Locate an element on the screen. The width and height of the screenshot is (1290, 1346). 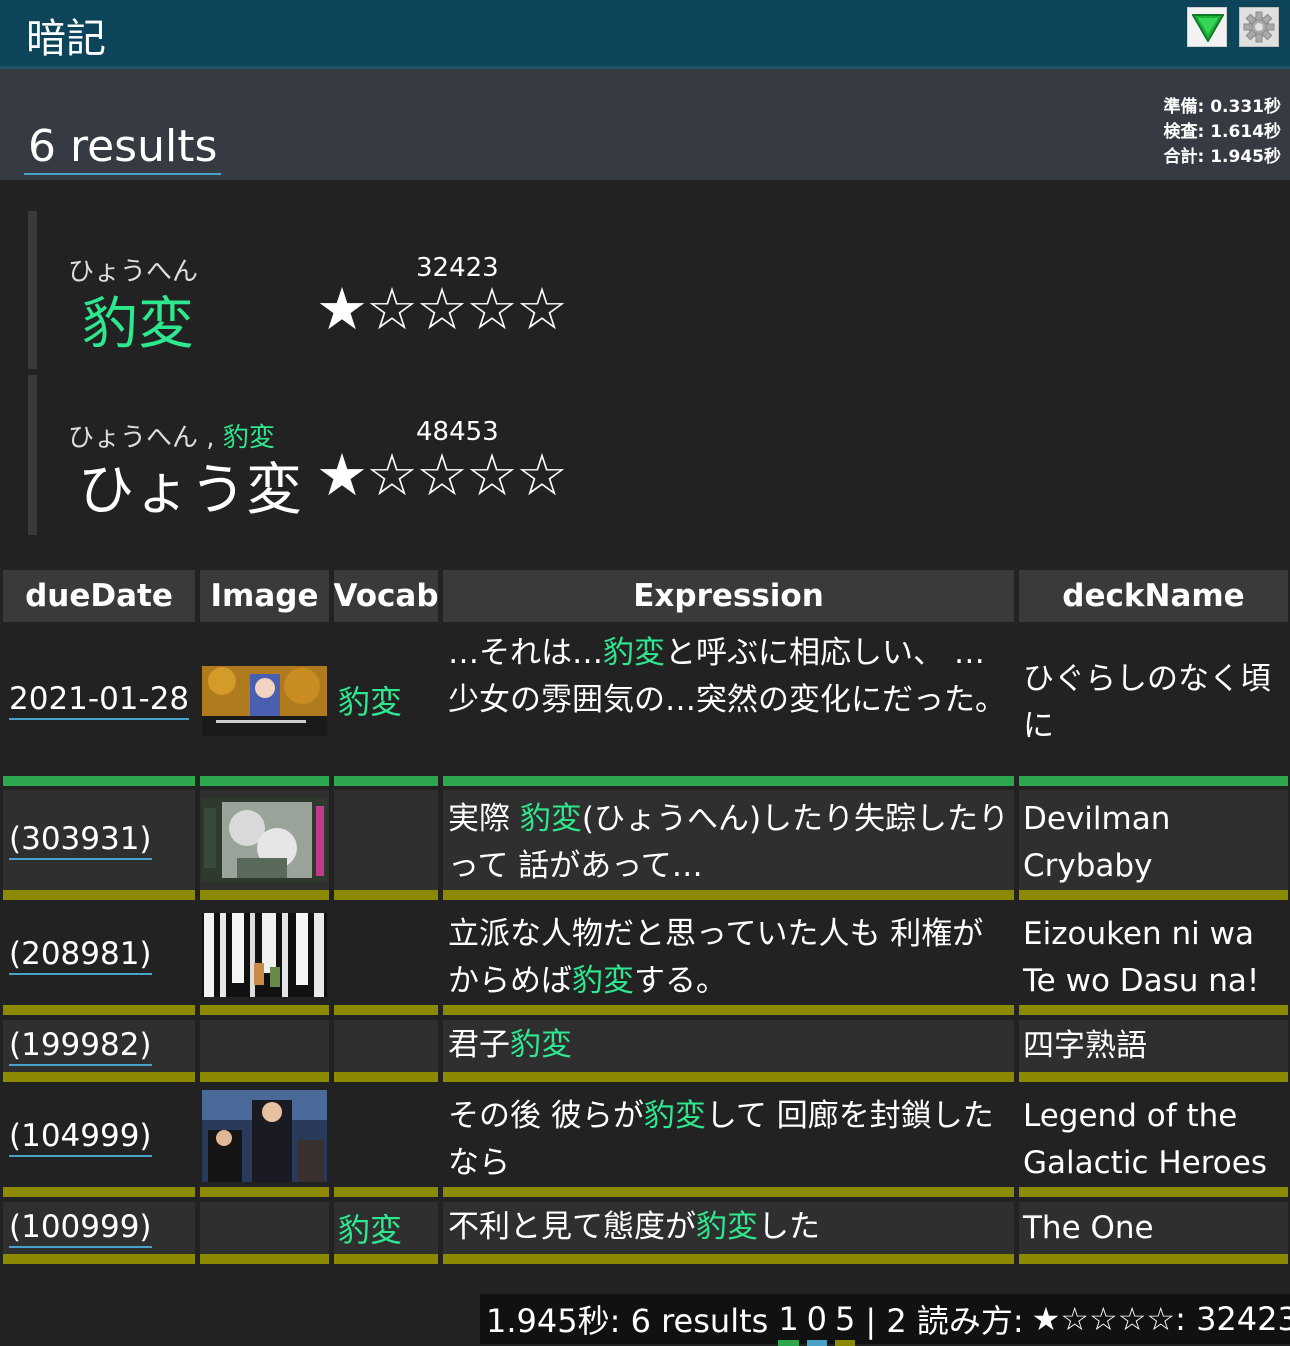
green-down-triangle-icon is located at coordinates (1208, 28).